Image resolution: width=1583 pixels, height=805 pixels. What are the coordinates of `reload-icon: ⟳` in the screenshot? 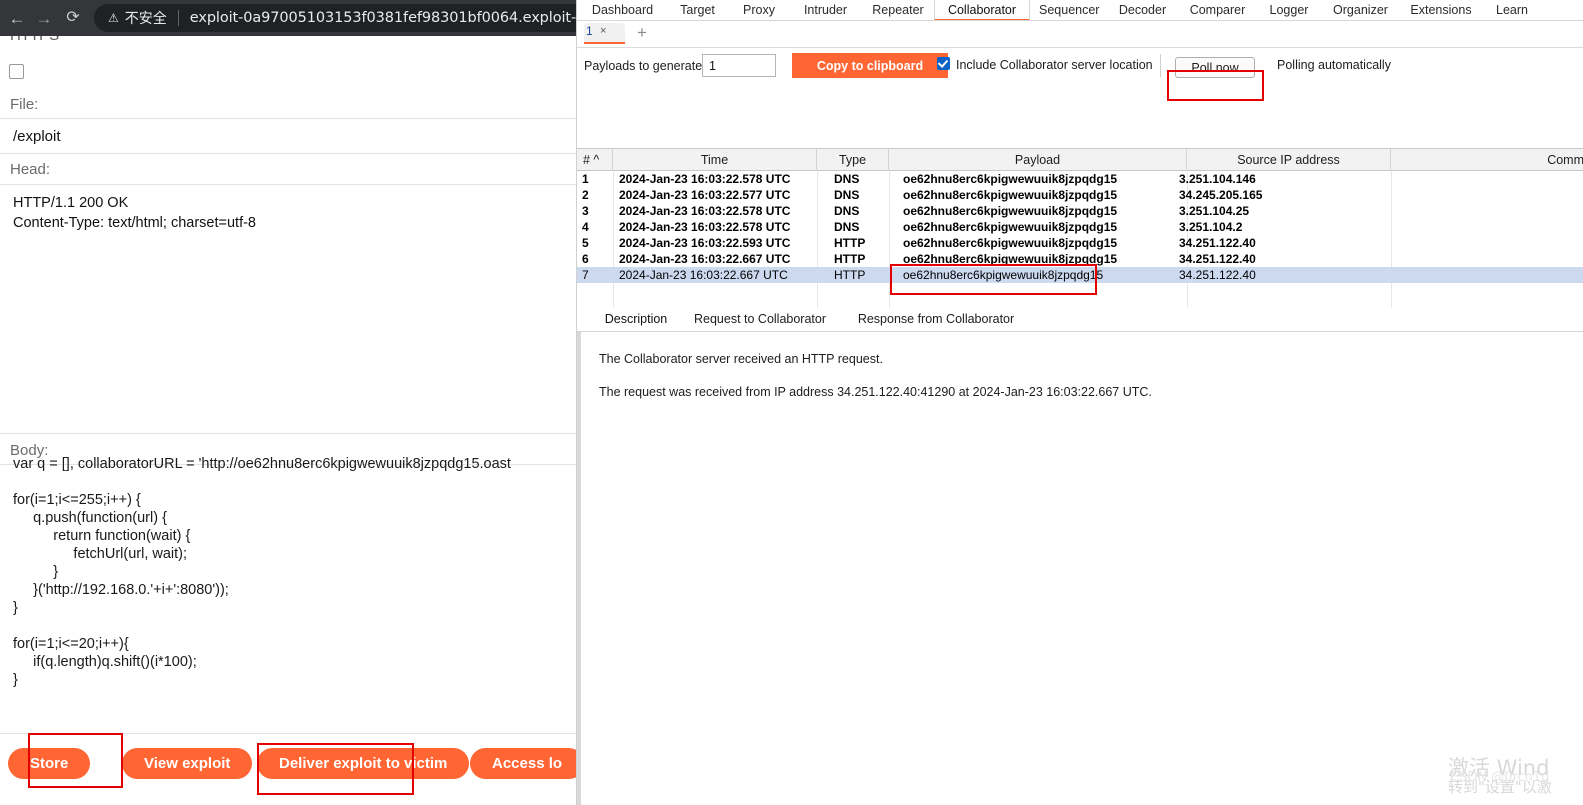 It's located at (73, 18).